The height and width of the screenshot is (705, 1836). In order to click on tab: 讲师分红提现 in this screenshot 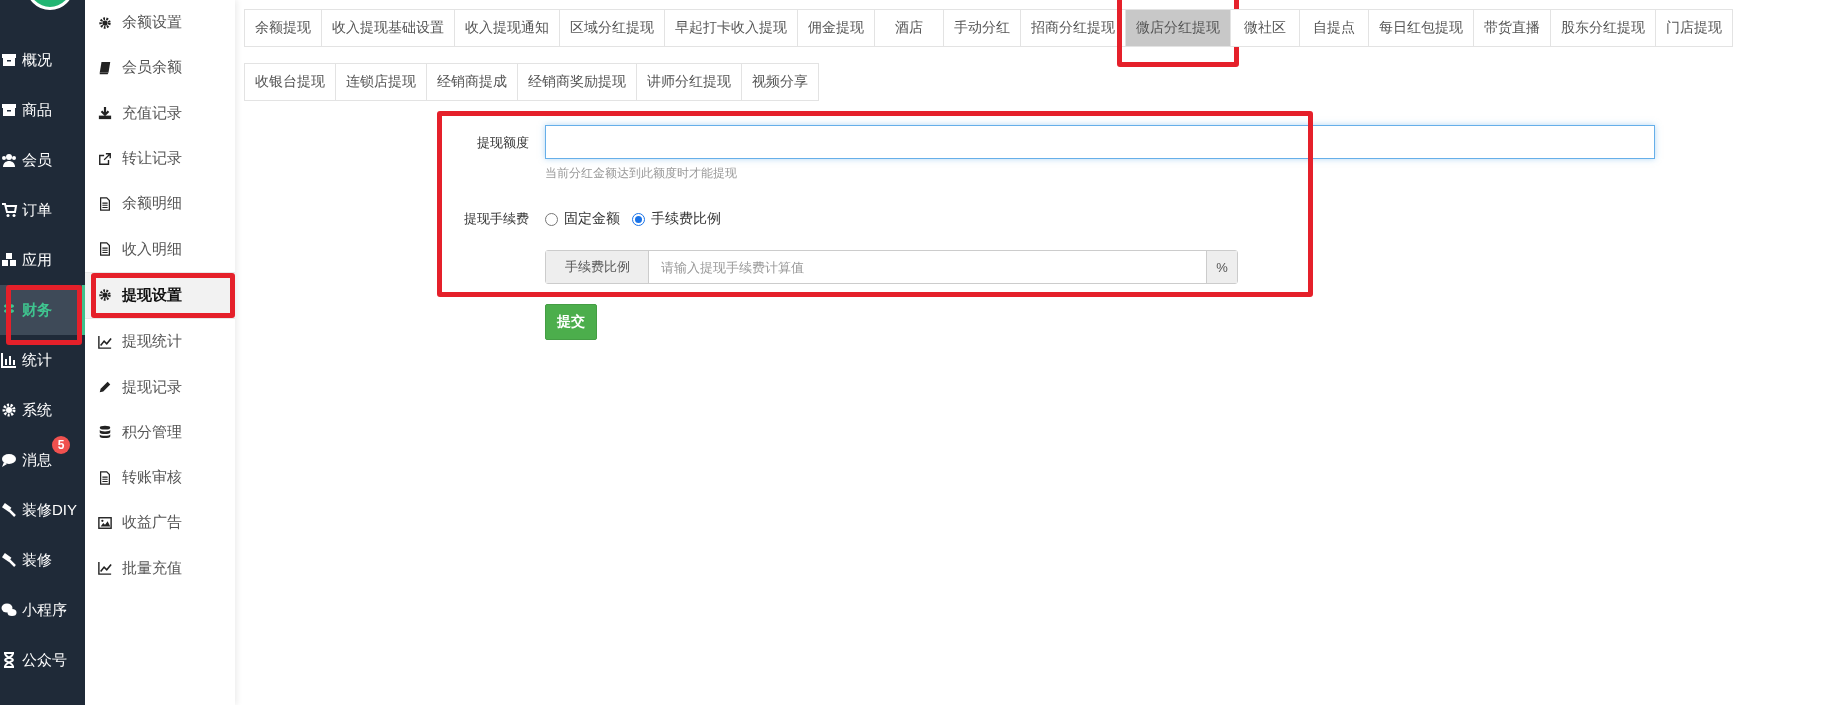, I will do `click(689, 82)`.